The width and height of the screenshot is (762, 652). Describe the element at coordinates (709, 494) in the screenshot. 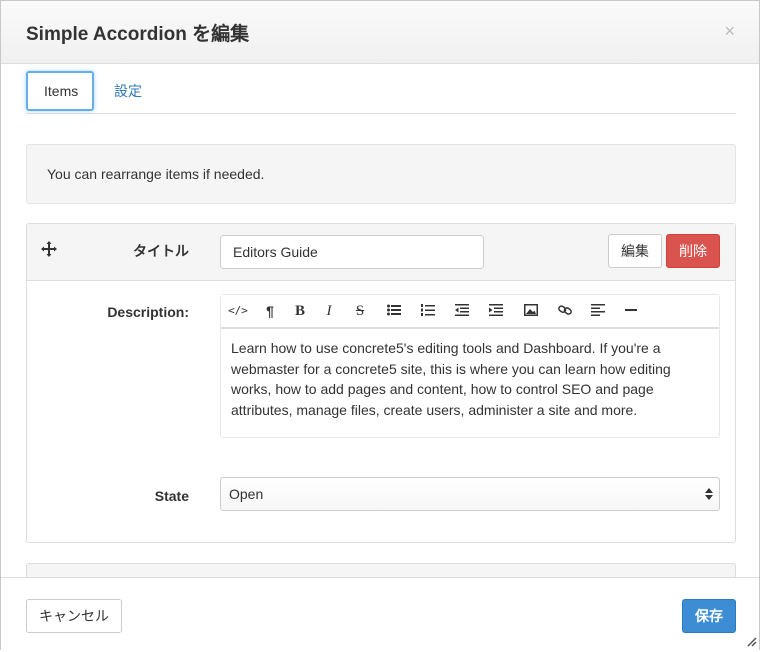

I see `select-arrows-icon` at that location.